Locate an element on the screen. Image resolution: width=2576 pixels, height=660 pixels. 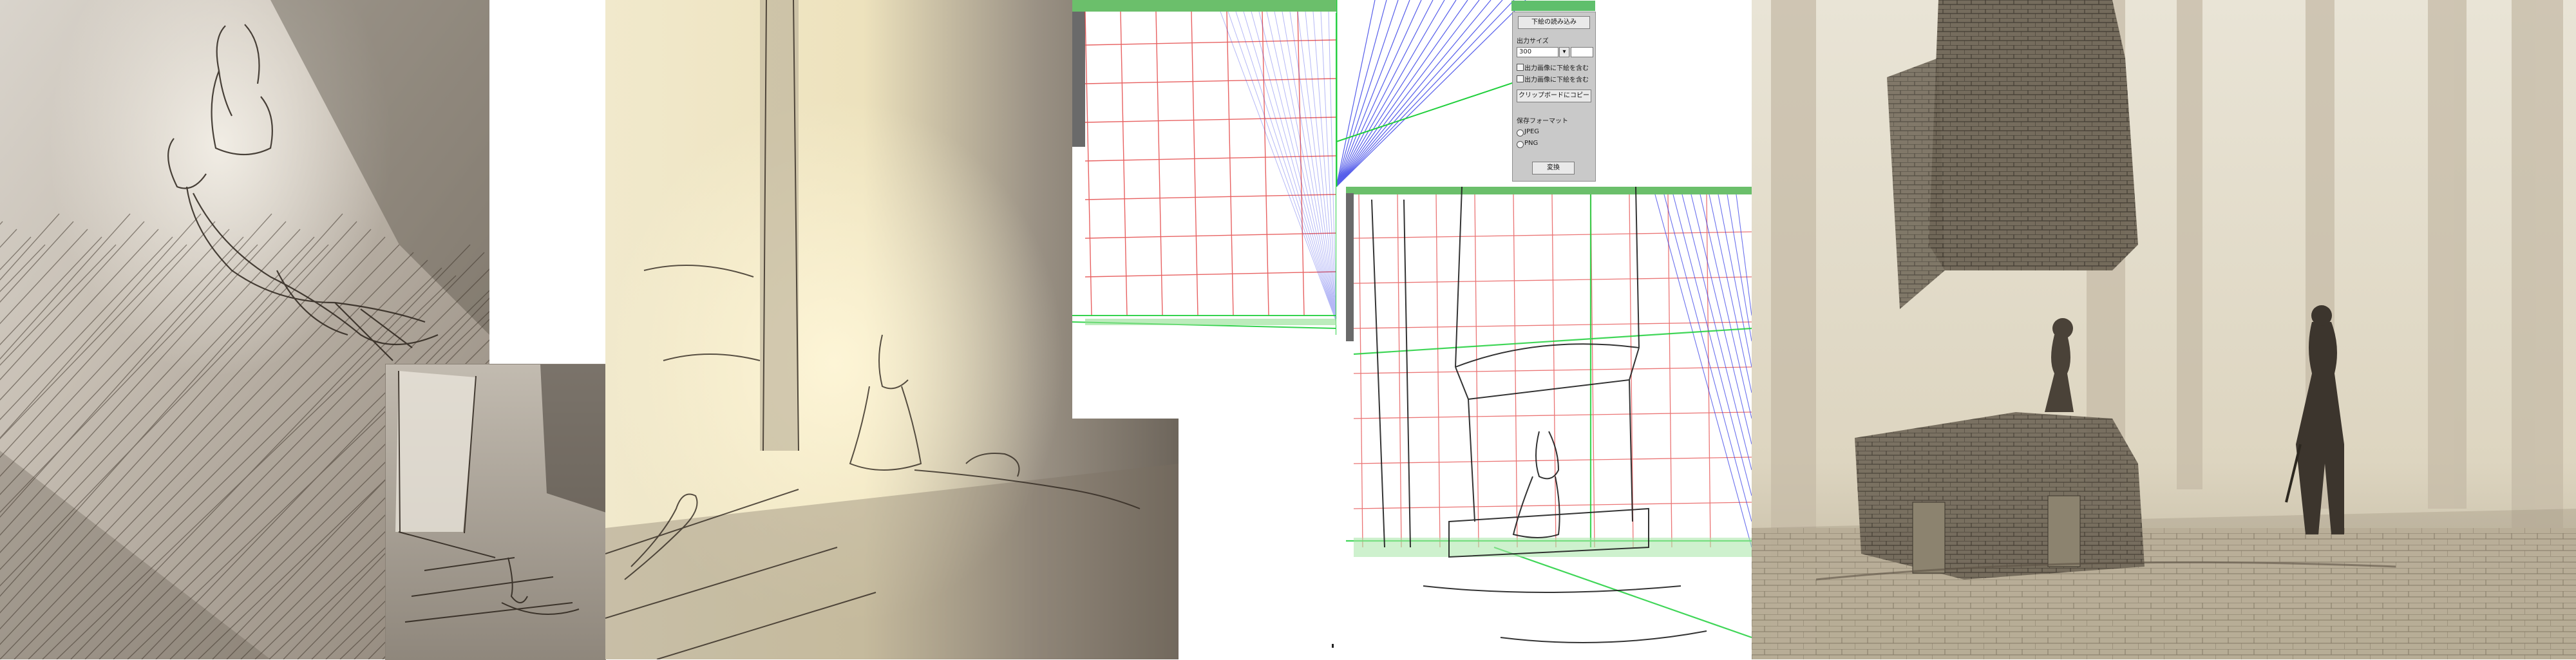
window-titlebar is located at coordinates (1553, 6).